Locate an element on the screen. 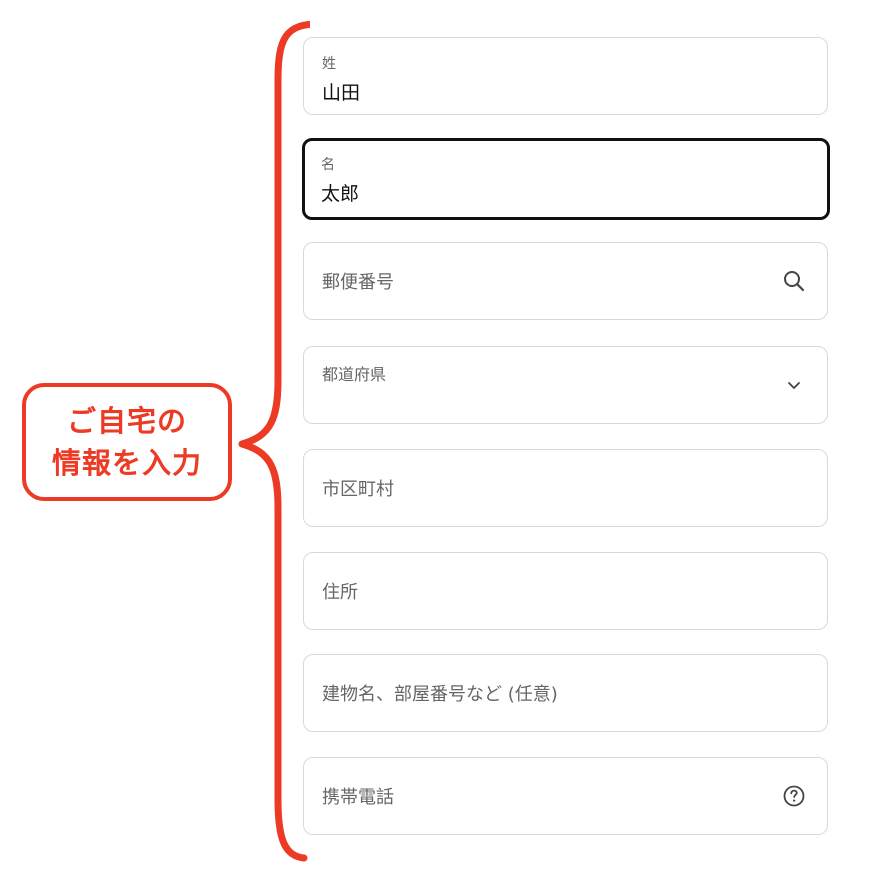 The image size is (880, 880). first-name-value: 太郎 is located at coordinates (340, 194).